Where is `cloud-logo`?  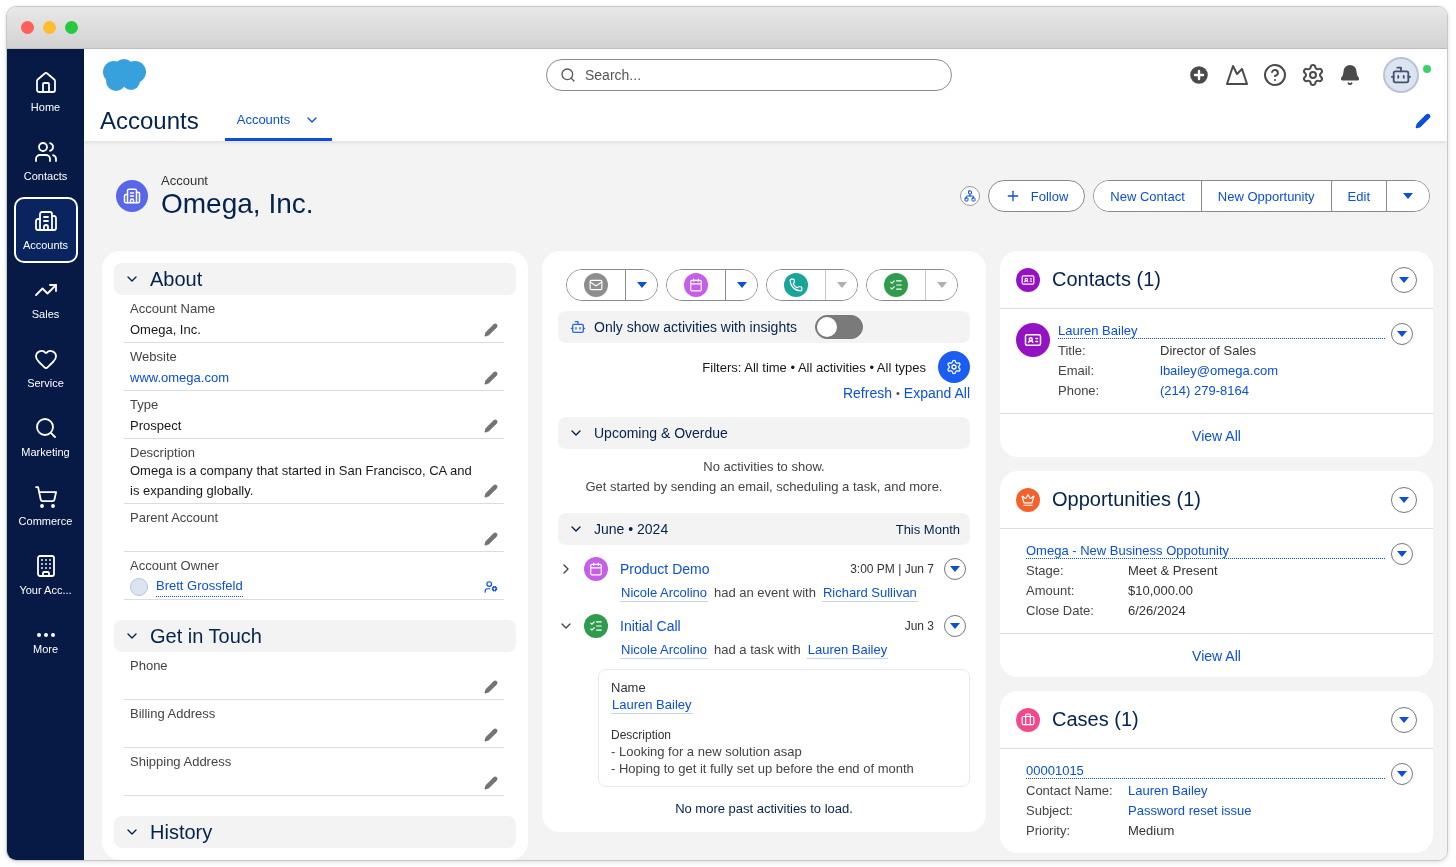 cloud-logo is located at coordinates (124, 75).